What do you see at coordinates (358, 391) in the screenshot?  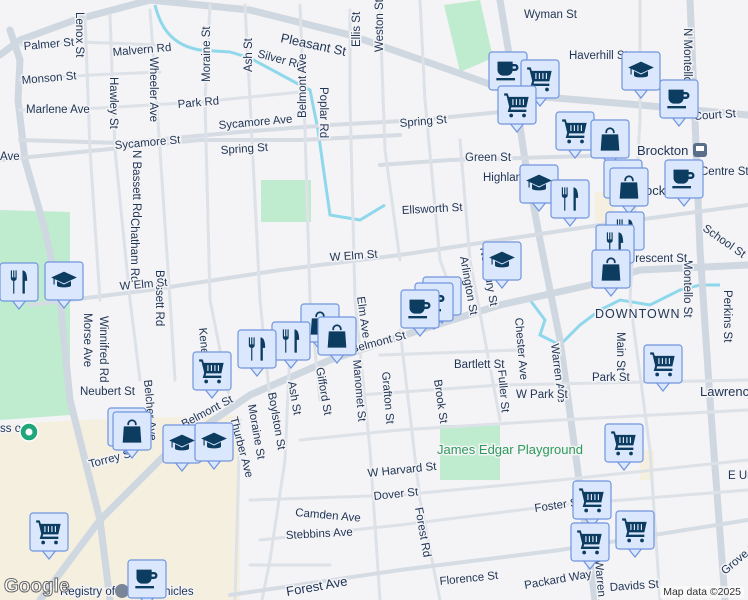 I see `street-label: Manomet St` at bounding box center [358, 391].